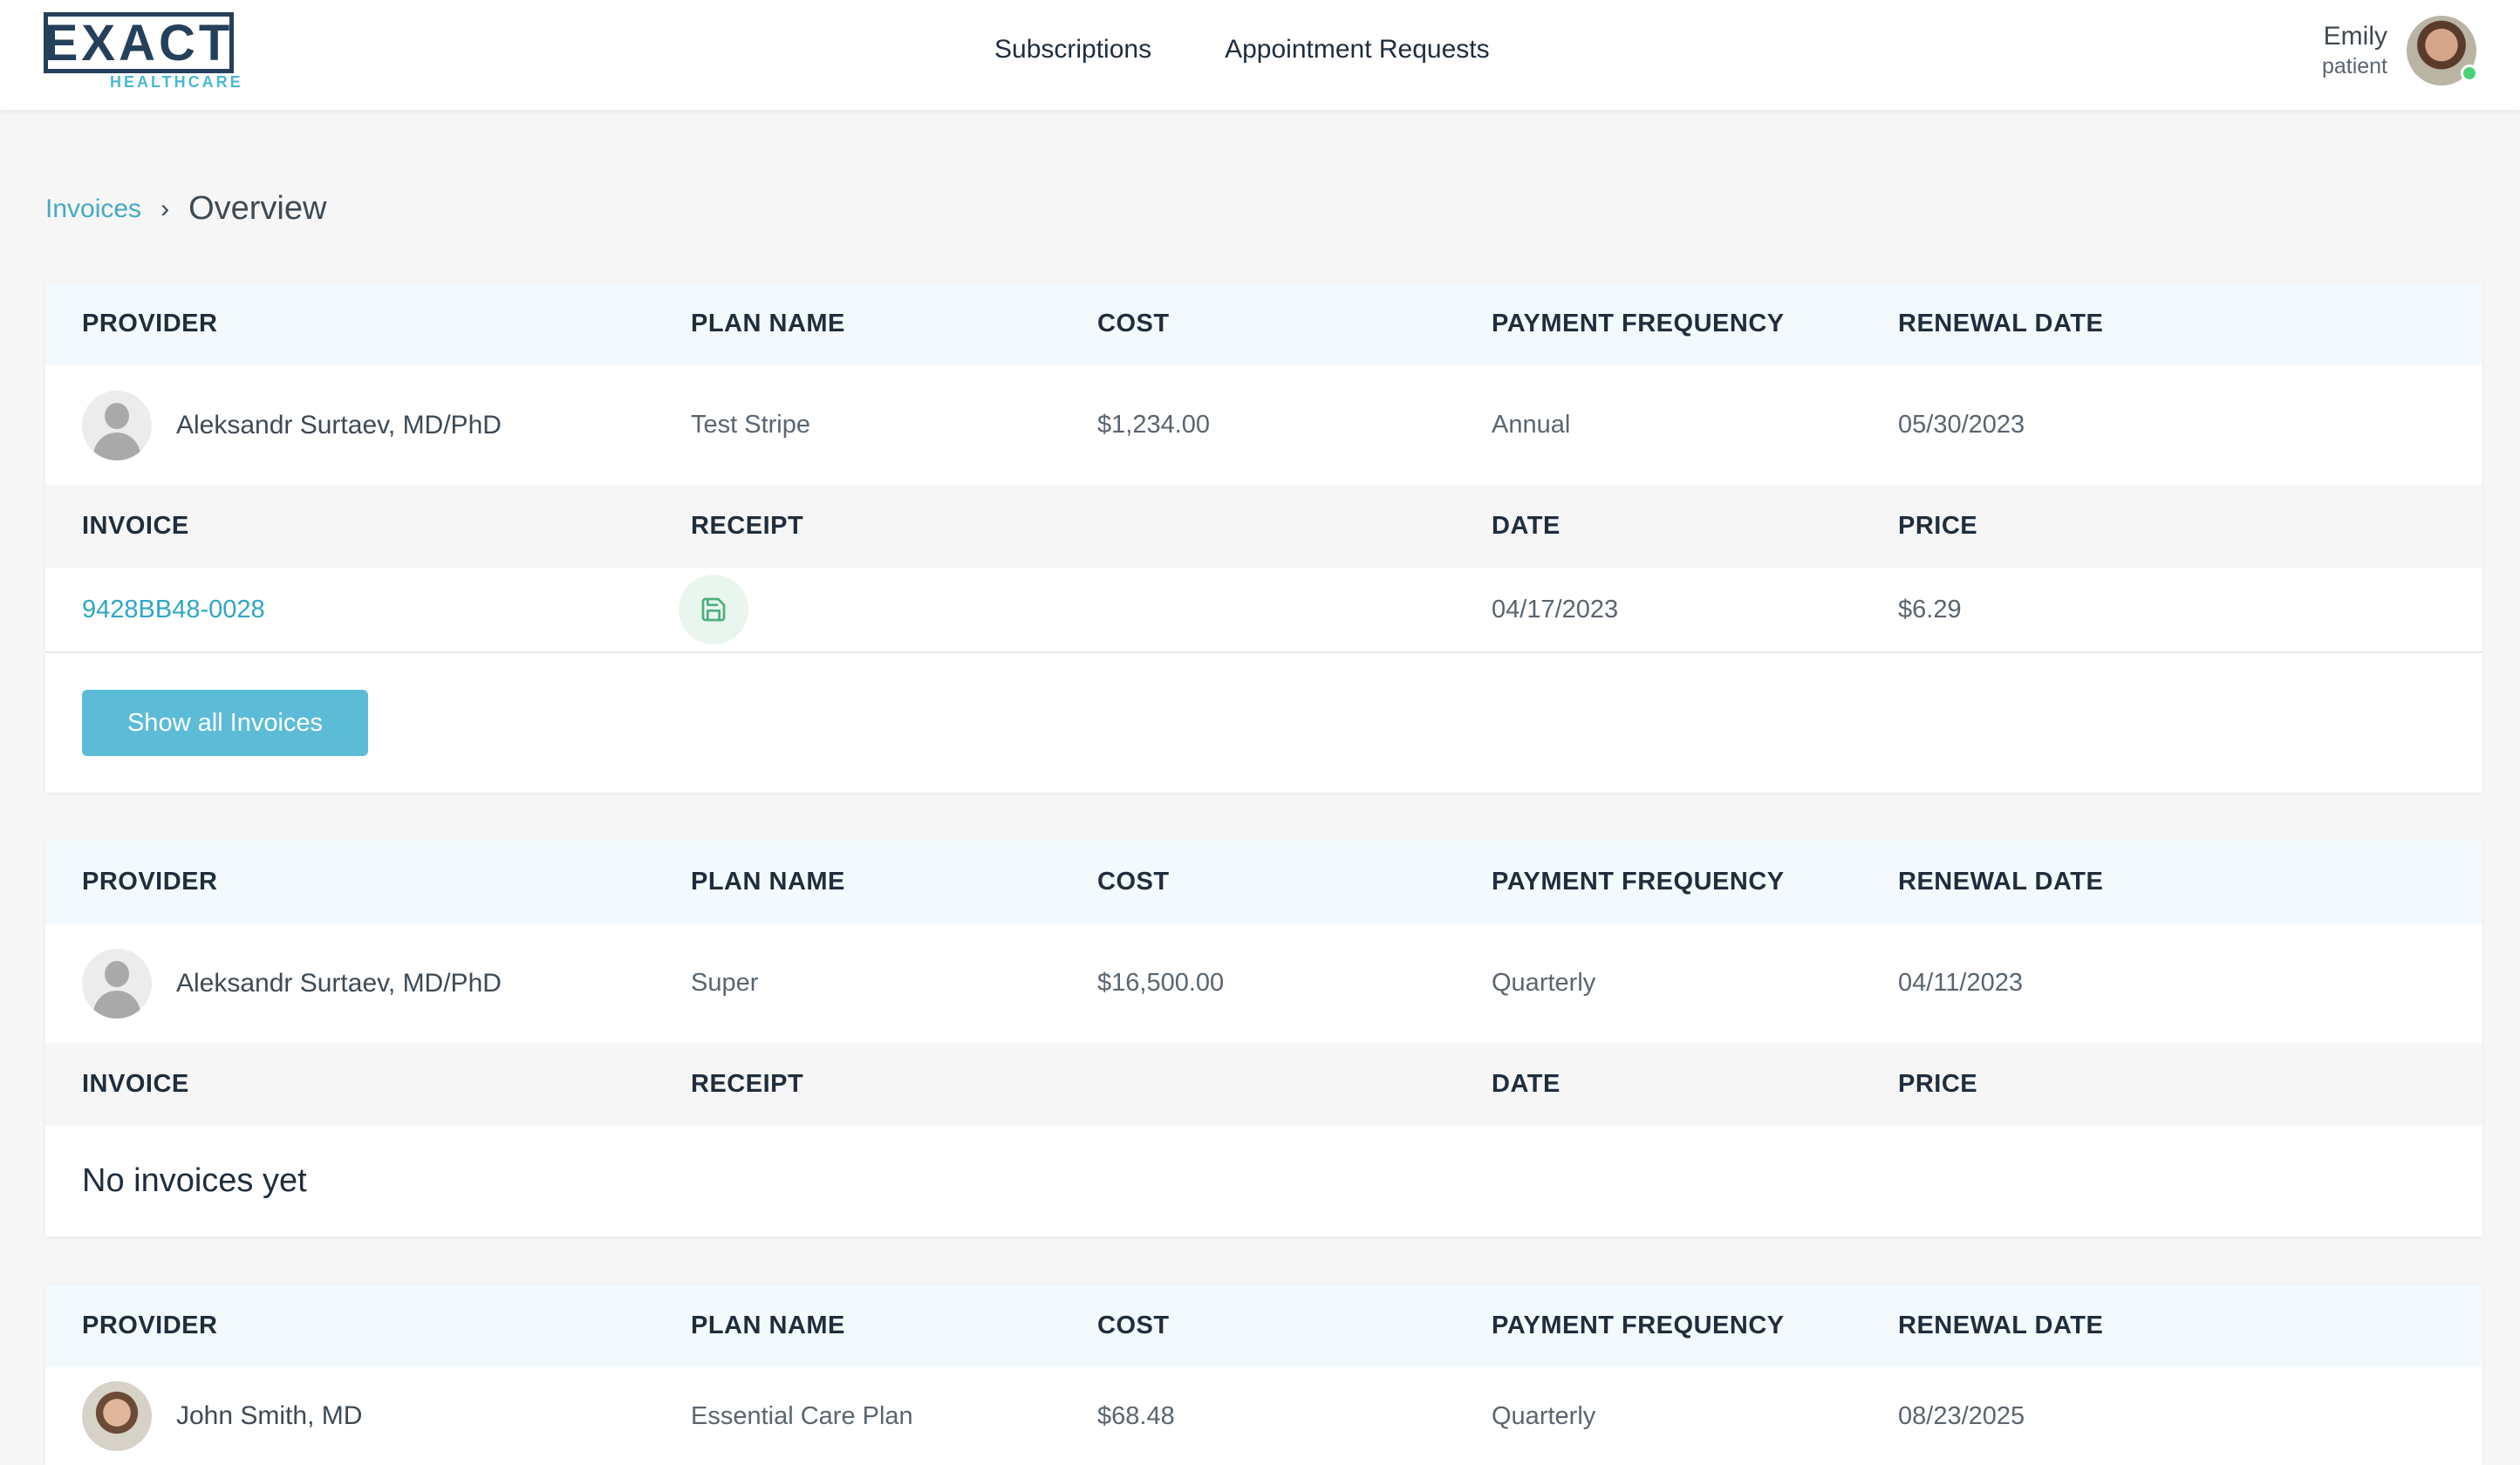  Describe the element at coordinates (185, 209) in the screenshot. I see `breadcrumb: Invoices › Overview` at that location.